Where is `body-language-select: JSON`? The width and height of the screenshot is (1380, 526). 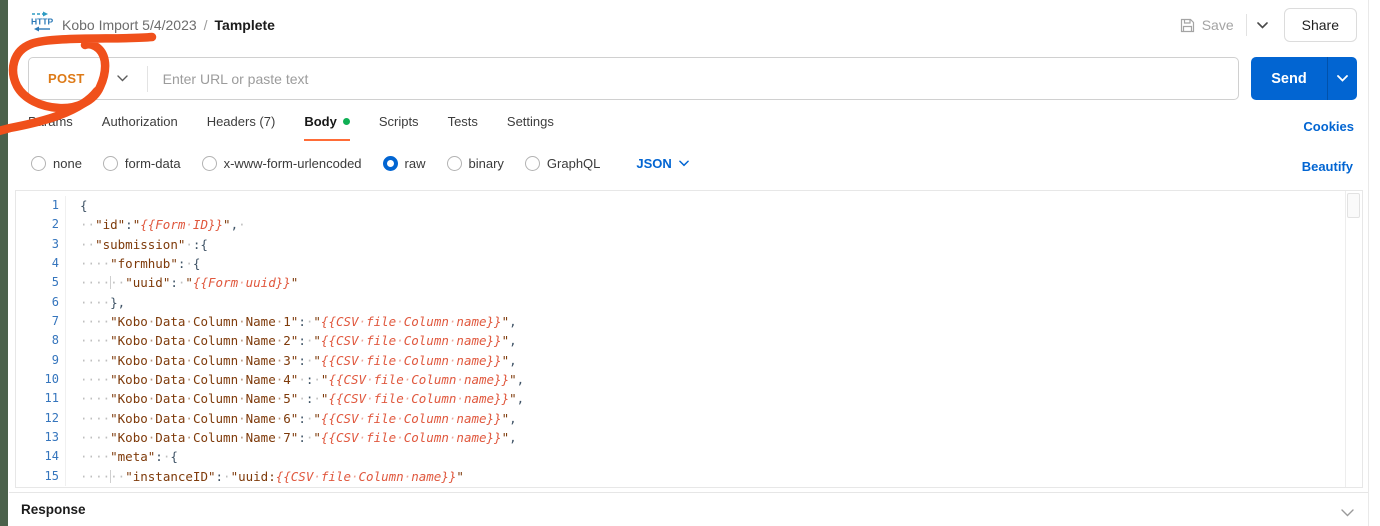
body-language-select: JSON is located at coordinates (662, 163).